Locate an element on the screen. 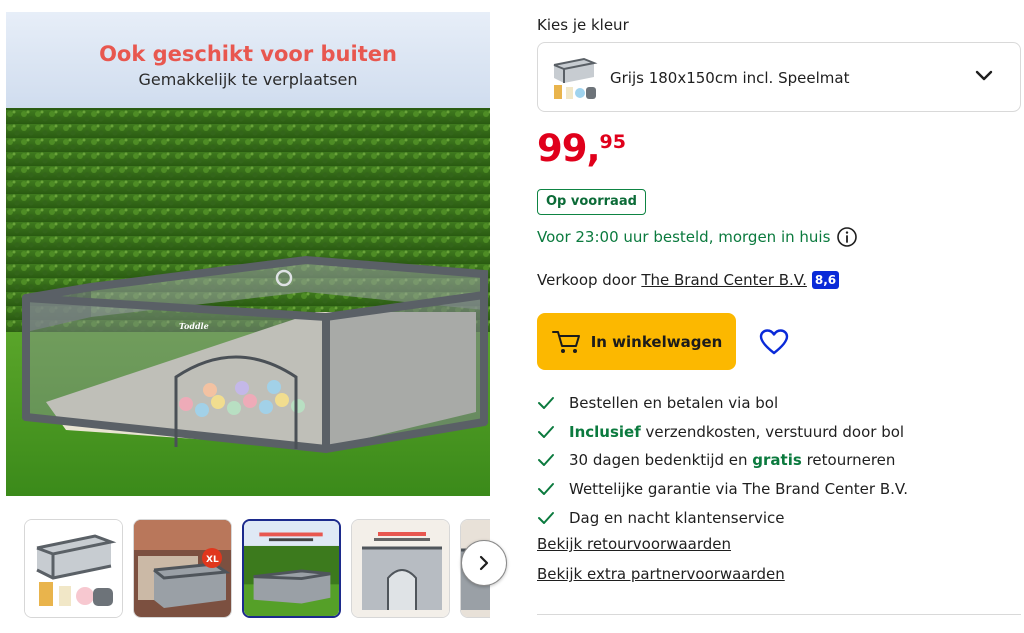 Image resolution: width=1024 pixels, height=633 pixels. wishlist-button is located at coordinates (774, 344).